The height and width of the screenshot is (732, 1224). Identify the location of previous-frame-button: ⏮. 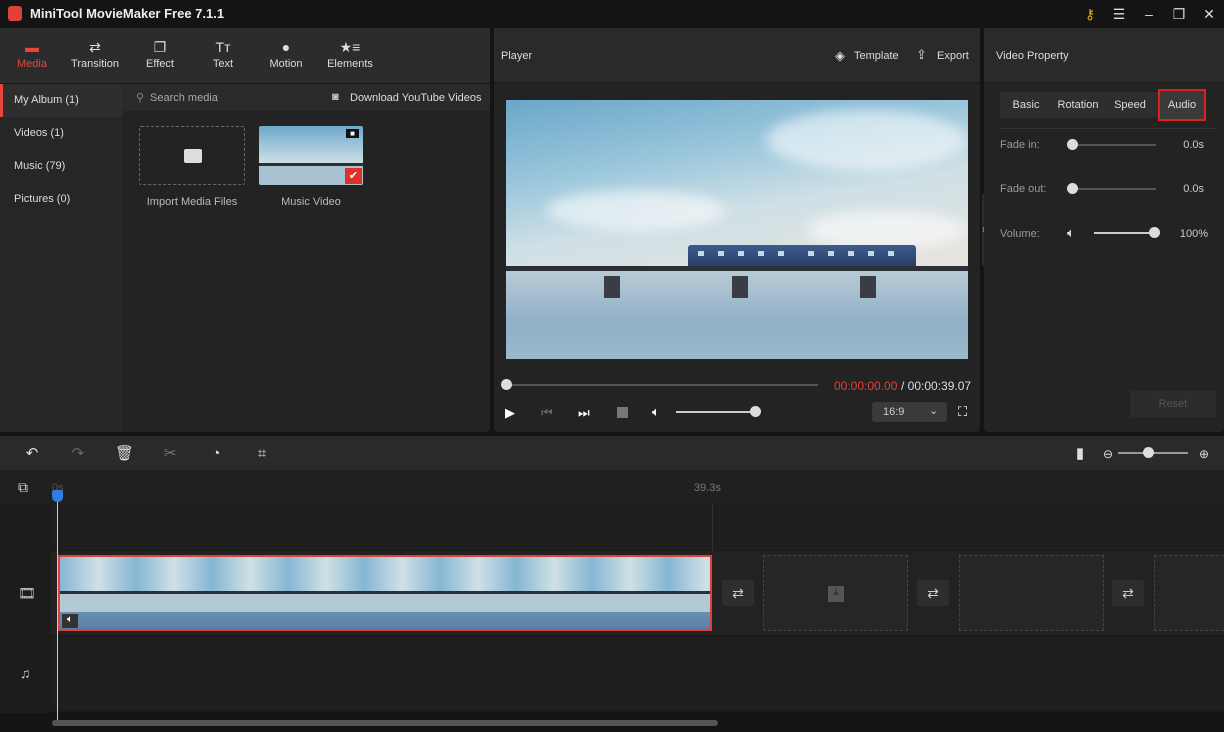
(547, 413).